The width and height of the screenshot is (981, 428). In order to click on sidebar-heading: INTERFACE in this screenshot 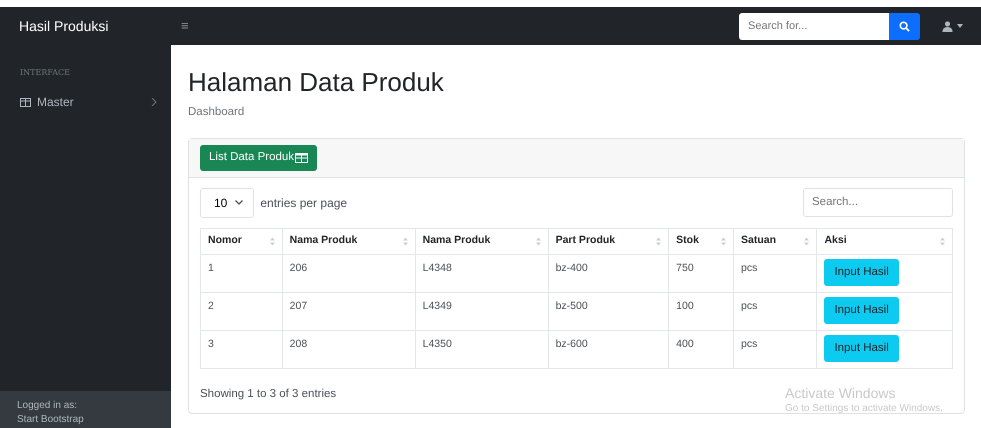, I will do `click(45, 73)`.